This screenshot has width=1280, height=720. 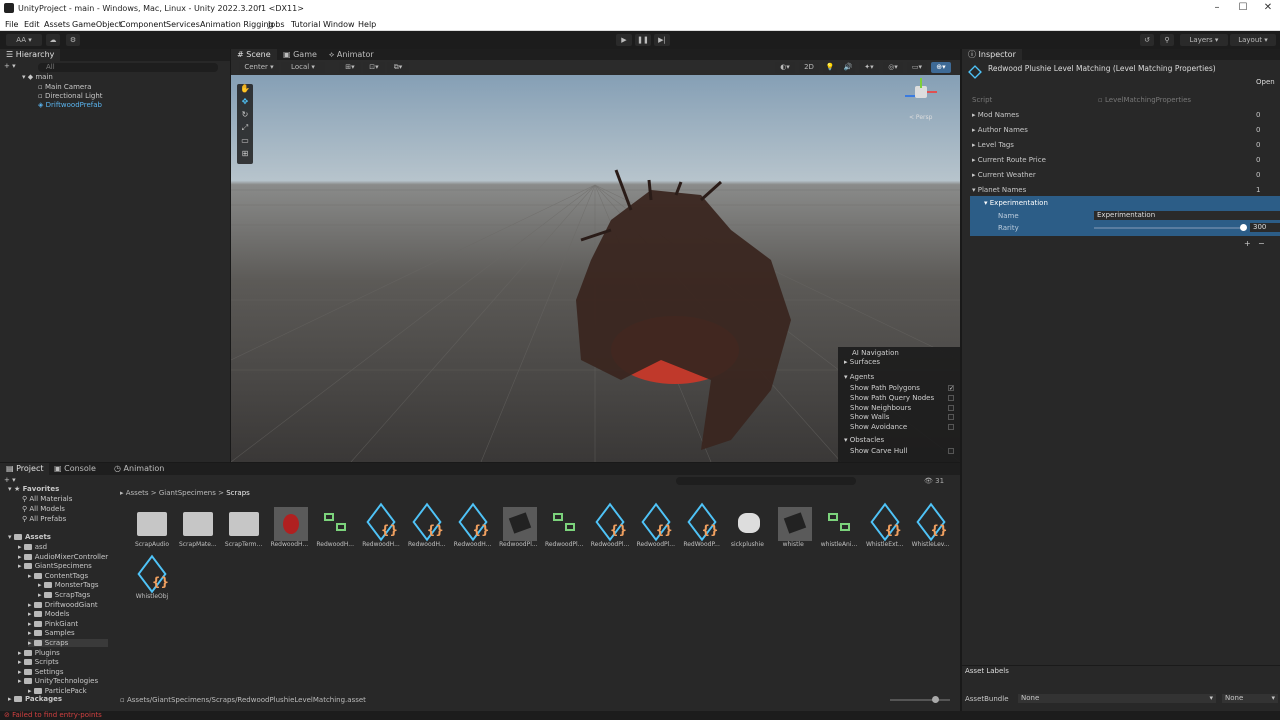 What do you see at coordinates (1243, 9) in the screenshot?
I see `maximize-icon: ☐` at bounding box center [1243, 9].